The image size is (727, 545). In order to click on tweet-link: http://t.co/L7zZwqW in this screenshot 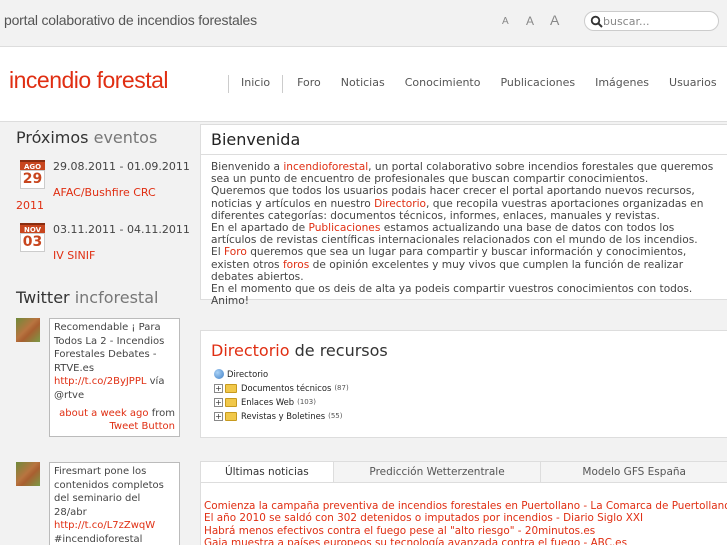, I will do `click(104, 525)`.